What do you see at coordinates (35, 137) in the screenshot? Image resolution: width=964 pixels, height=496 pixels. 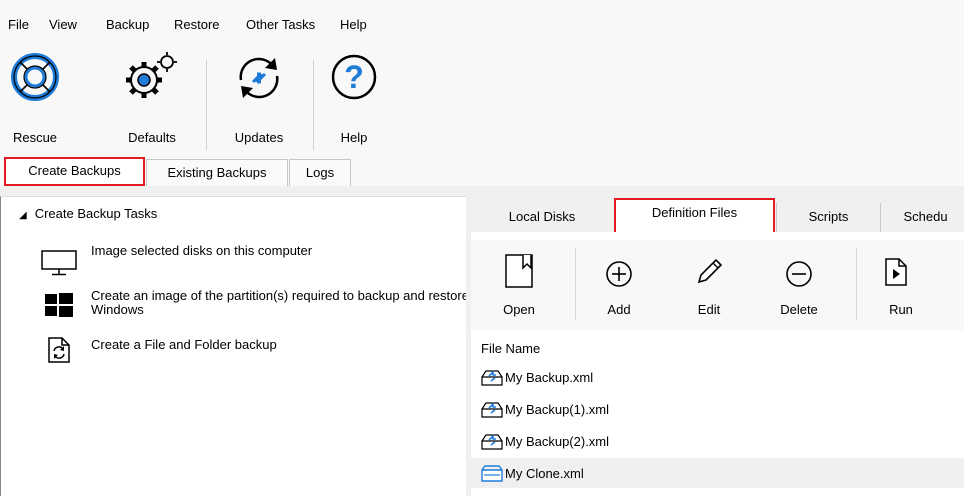 I see `rescue-label: Rescue` at bounding box center [35, 137].